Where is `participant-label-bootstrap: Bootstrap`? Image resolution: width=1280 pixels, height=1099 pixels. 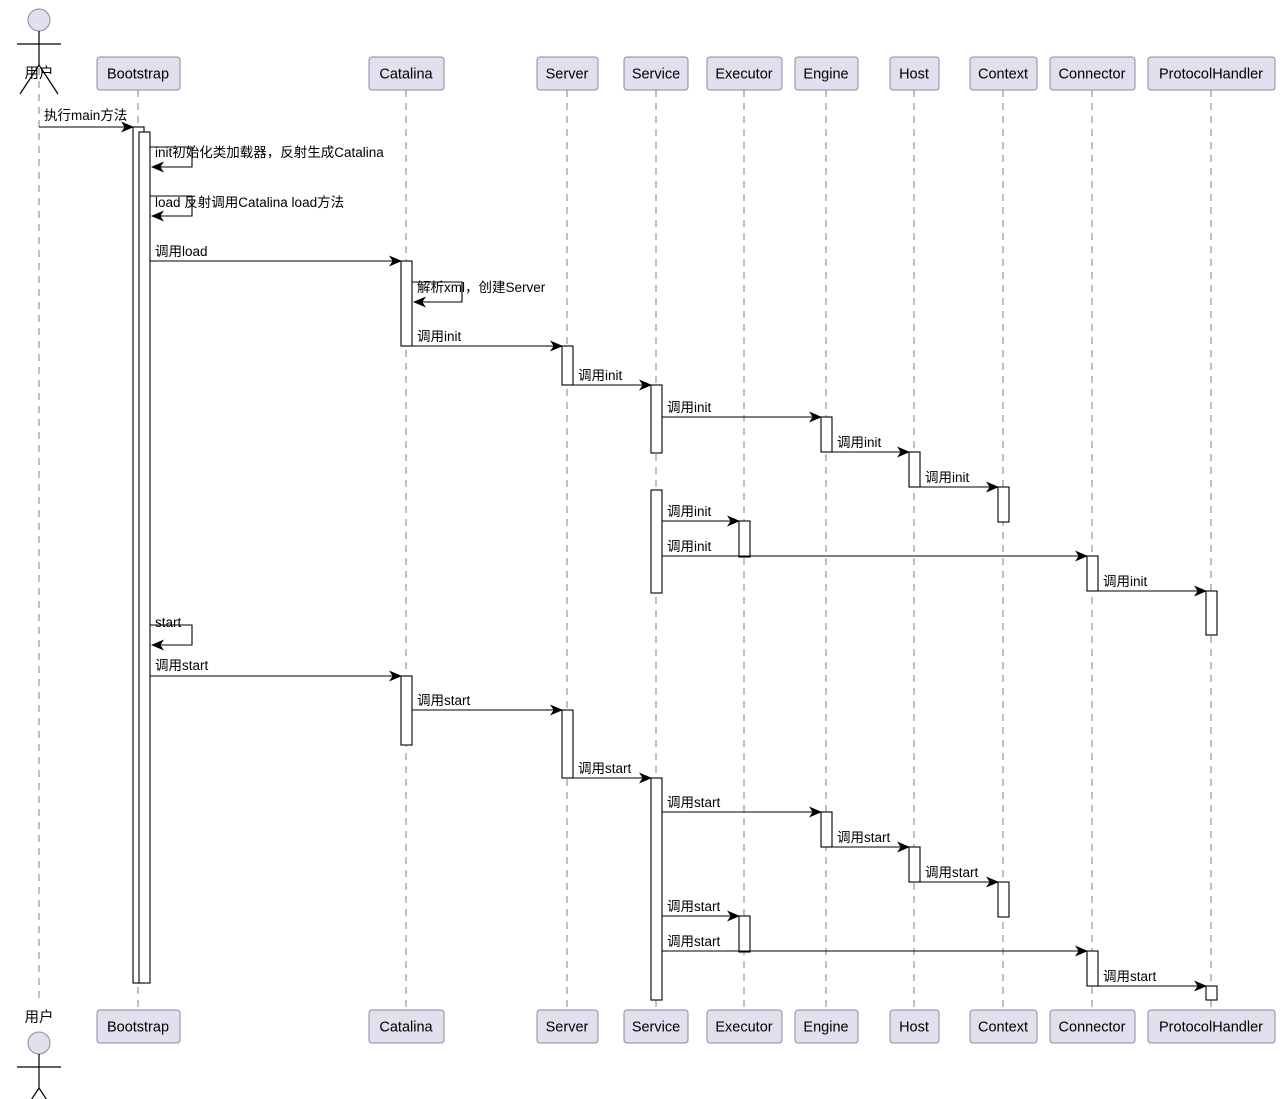 participant-label-bootstrap: Bootstrap is located at coordinates (138, 74).